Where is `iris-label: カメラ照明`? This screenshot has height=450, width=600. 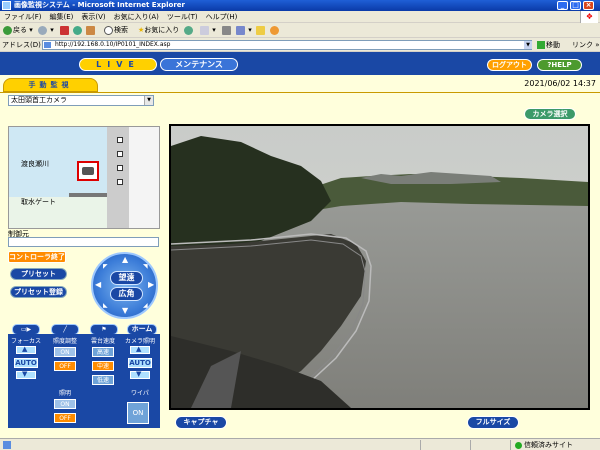
iris-label: カメラ照明 is located at coordinates (139, 341).